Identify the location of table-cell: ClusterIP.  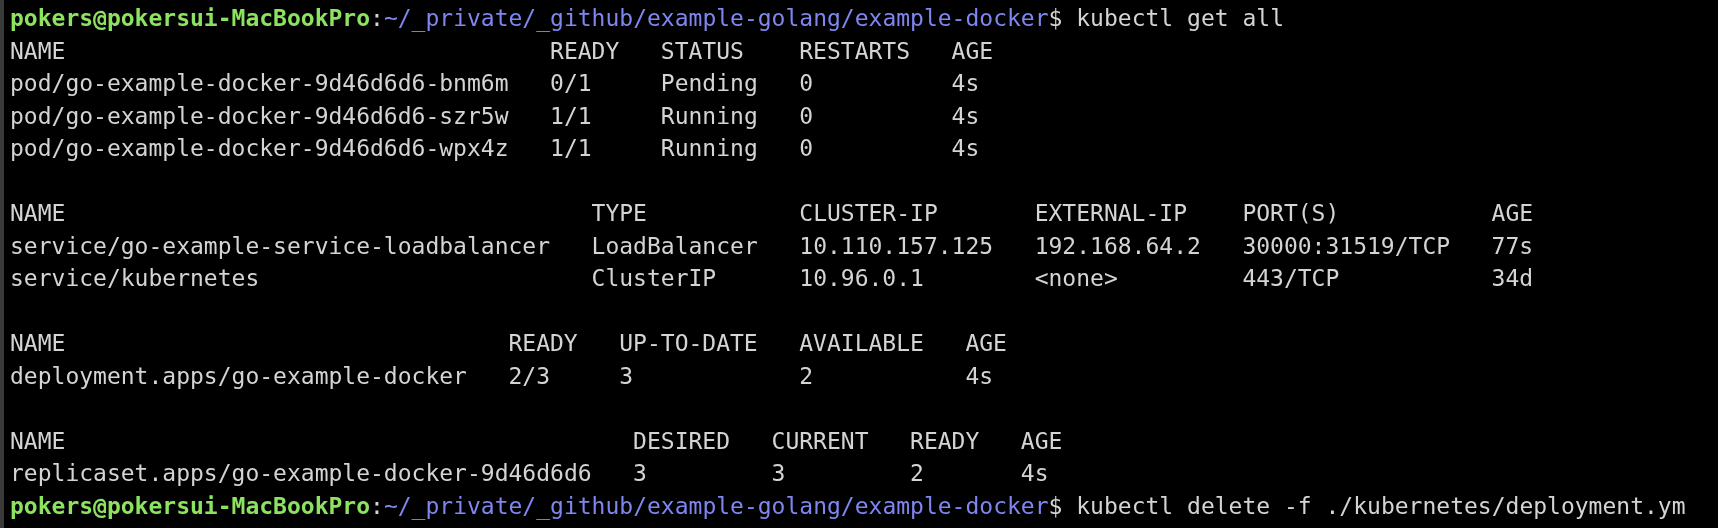
(654, 278).